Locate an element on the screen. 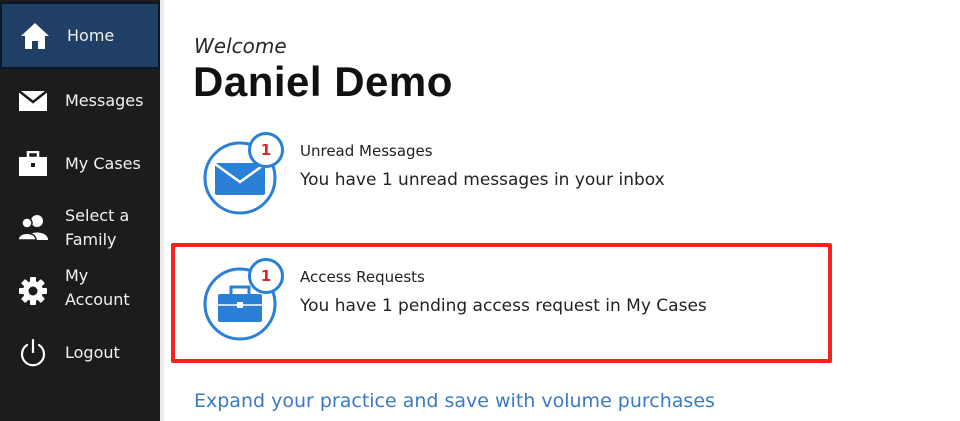 This screenshot has height=421, width=960. sidebar-item-label: My Cases is located at coordinates (103, 163).